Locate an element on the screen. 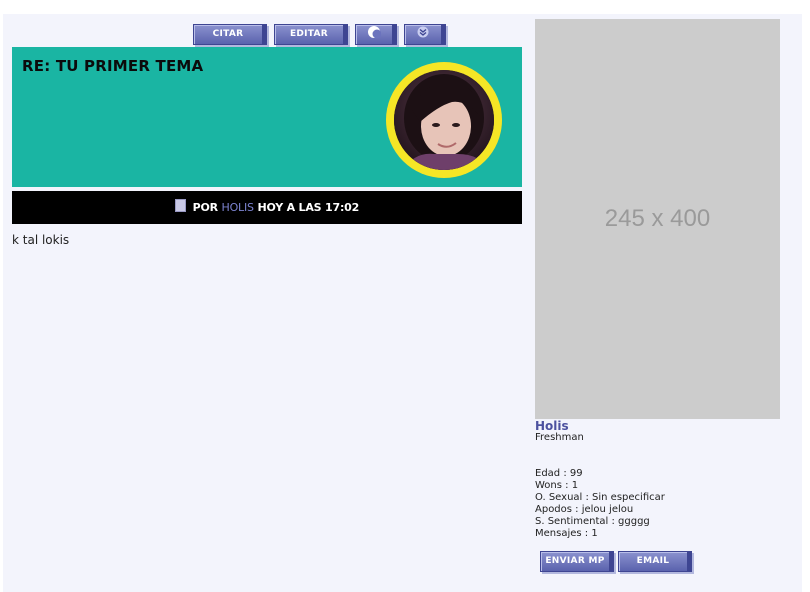 Image resolution: width=810 pixels, height=592 pixels. moderate-button is located at coordinates (376, 34).